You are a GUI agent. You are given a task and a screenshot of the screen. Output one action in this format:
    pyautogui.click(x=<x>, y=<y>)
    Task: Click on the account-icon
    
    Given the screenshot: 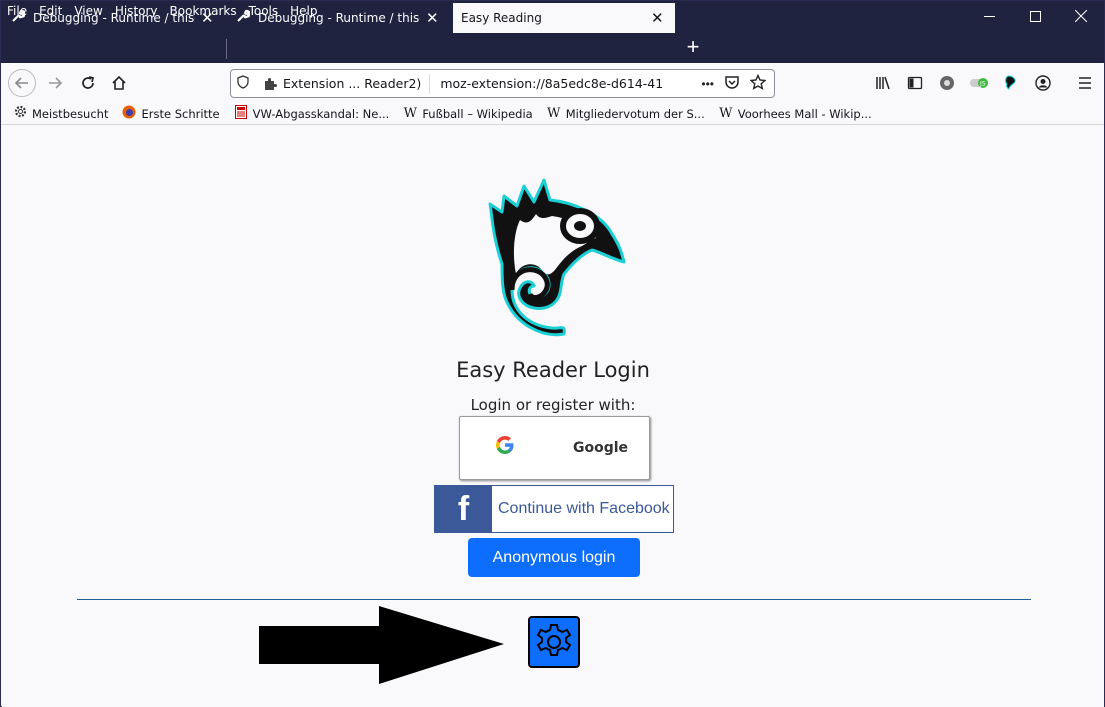 What is the action you would take?
    pyautogui.click(x=1043, y=83)
    